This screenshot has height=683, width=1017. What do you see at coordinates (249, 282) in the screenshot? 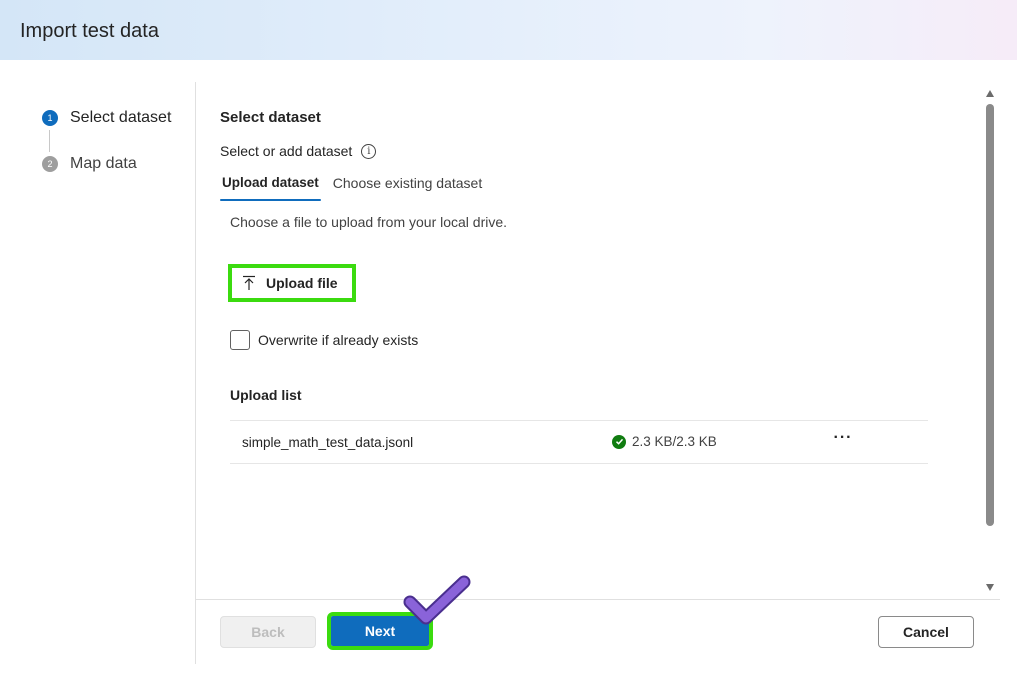
I see `upload-icon` at bounding box center [249, 282].